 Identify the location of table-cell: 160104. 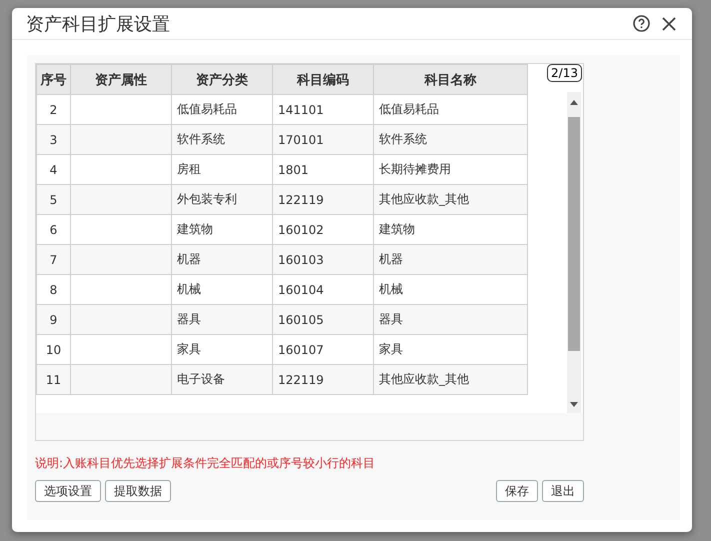
(323, 289).